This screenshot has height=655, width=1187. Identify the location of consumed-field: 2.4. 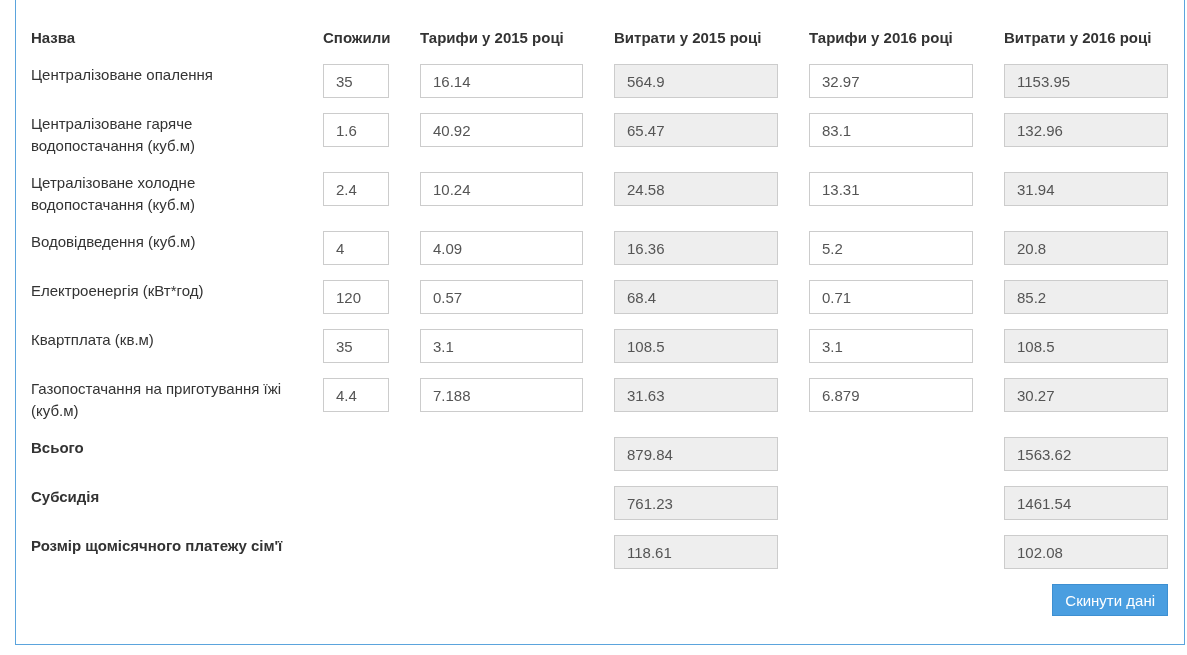
(356, 189).